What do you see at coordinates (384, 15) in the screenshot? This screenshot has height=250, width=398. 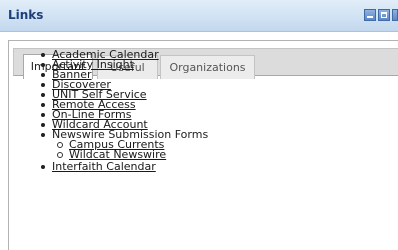 I see `maximize-icon` at bounding box center [384, 15].